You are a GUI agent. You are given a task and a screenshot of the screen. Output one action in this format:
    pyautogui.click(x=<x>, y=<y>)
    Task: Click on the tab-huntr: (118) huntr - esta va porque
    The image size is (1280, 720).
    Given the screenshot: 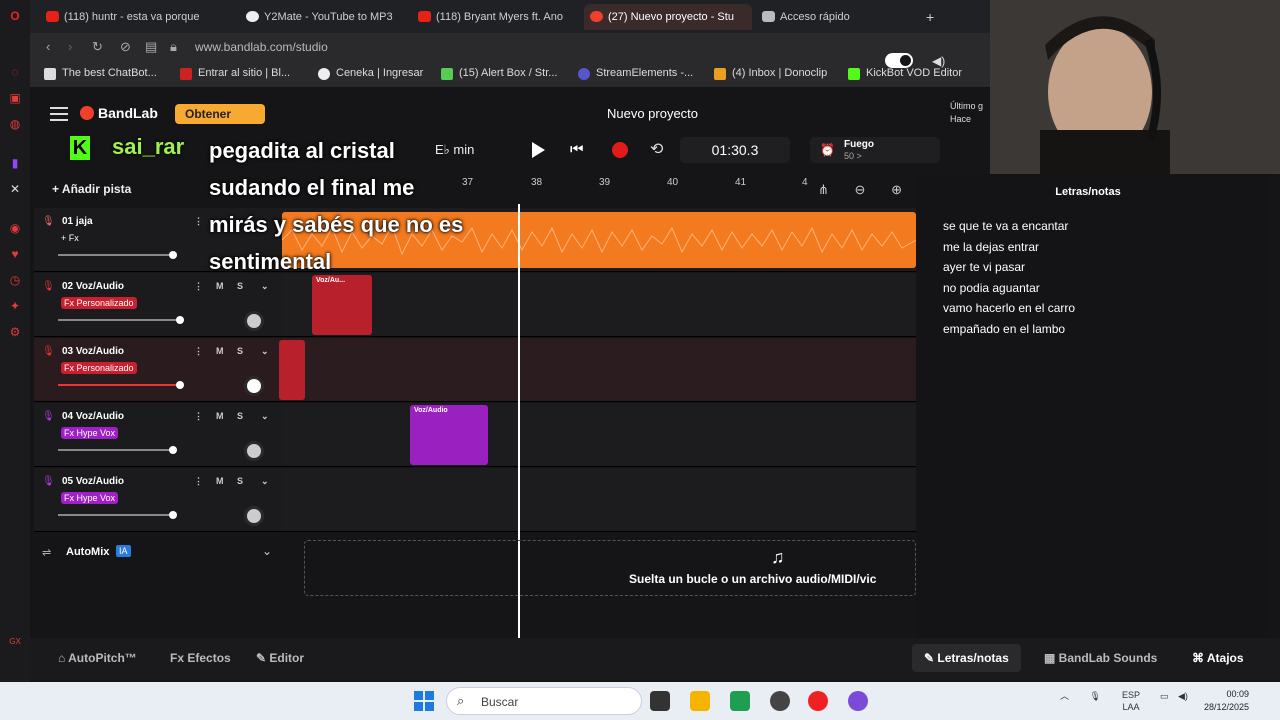 What is the action you would take?
    pyautogui.click(x=135, y=17)
    